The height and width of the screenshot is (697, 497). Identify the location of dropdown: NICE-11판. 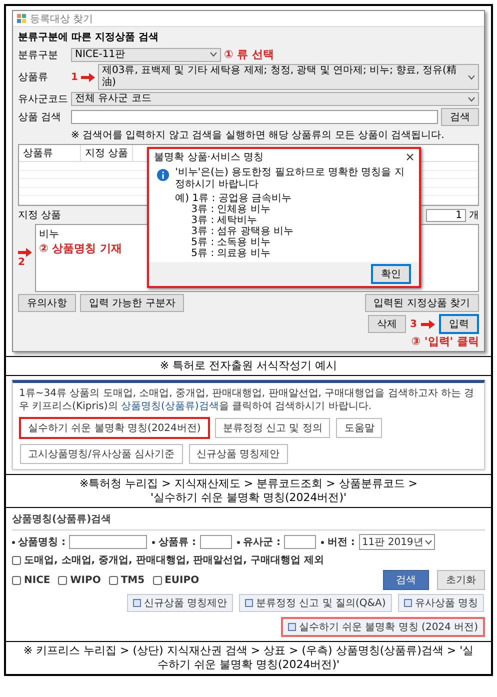
(146, 55).